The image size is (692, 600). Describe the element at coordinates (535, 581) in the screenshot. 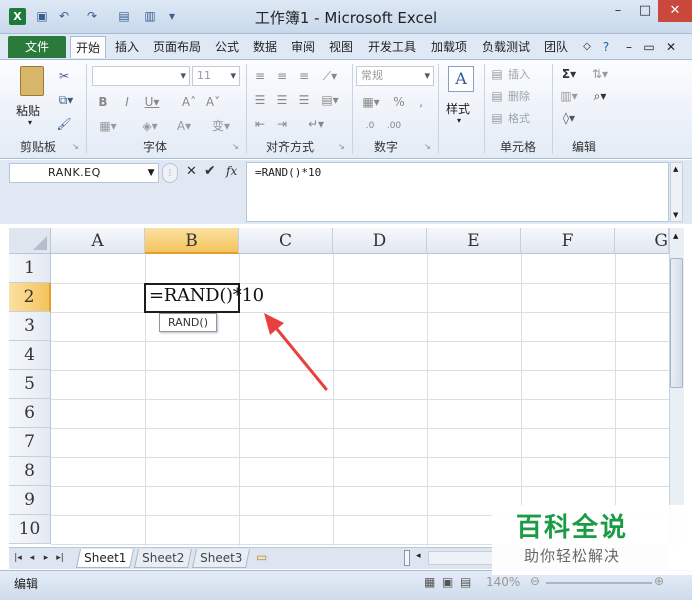

I see `zoom-out-icon: ⊖` at that location.